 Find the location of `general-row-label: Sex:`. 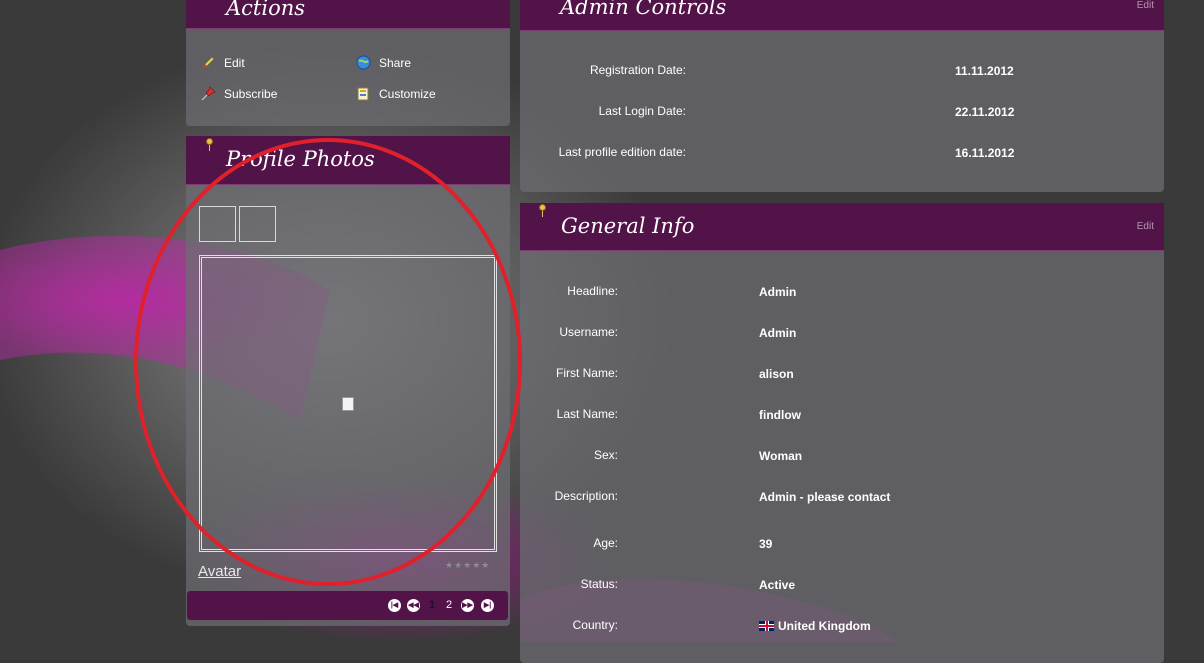

general-row-label: Sex: is located at coordinates (605, 455).